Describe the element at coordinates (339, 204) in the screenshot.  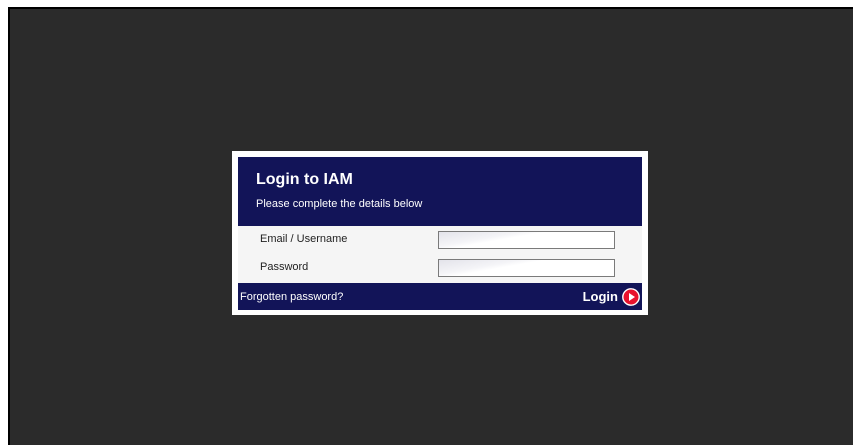
I see `dialog-subtitle: Please complete the details below` at that location.